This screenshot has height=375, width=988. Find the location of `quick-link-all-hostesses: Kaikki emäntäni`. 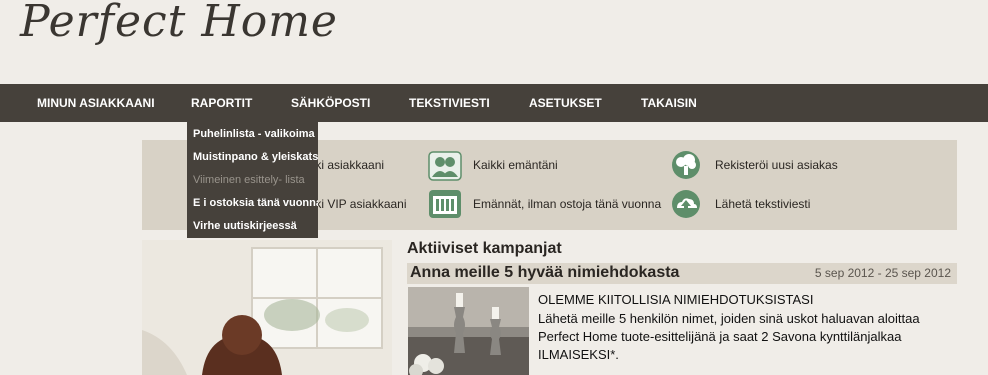

quick-link-all-hostesses: Kaikki emäntäni is located at coordinates (515, 165).